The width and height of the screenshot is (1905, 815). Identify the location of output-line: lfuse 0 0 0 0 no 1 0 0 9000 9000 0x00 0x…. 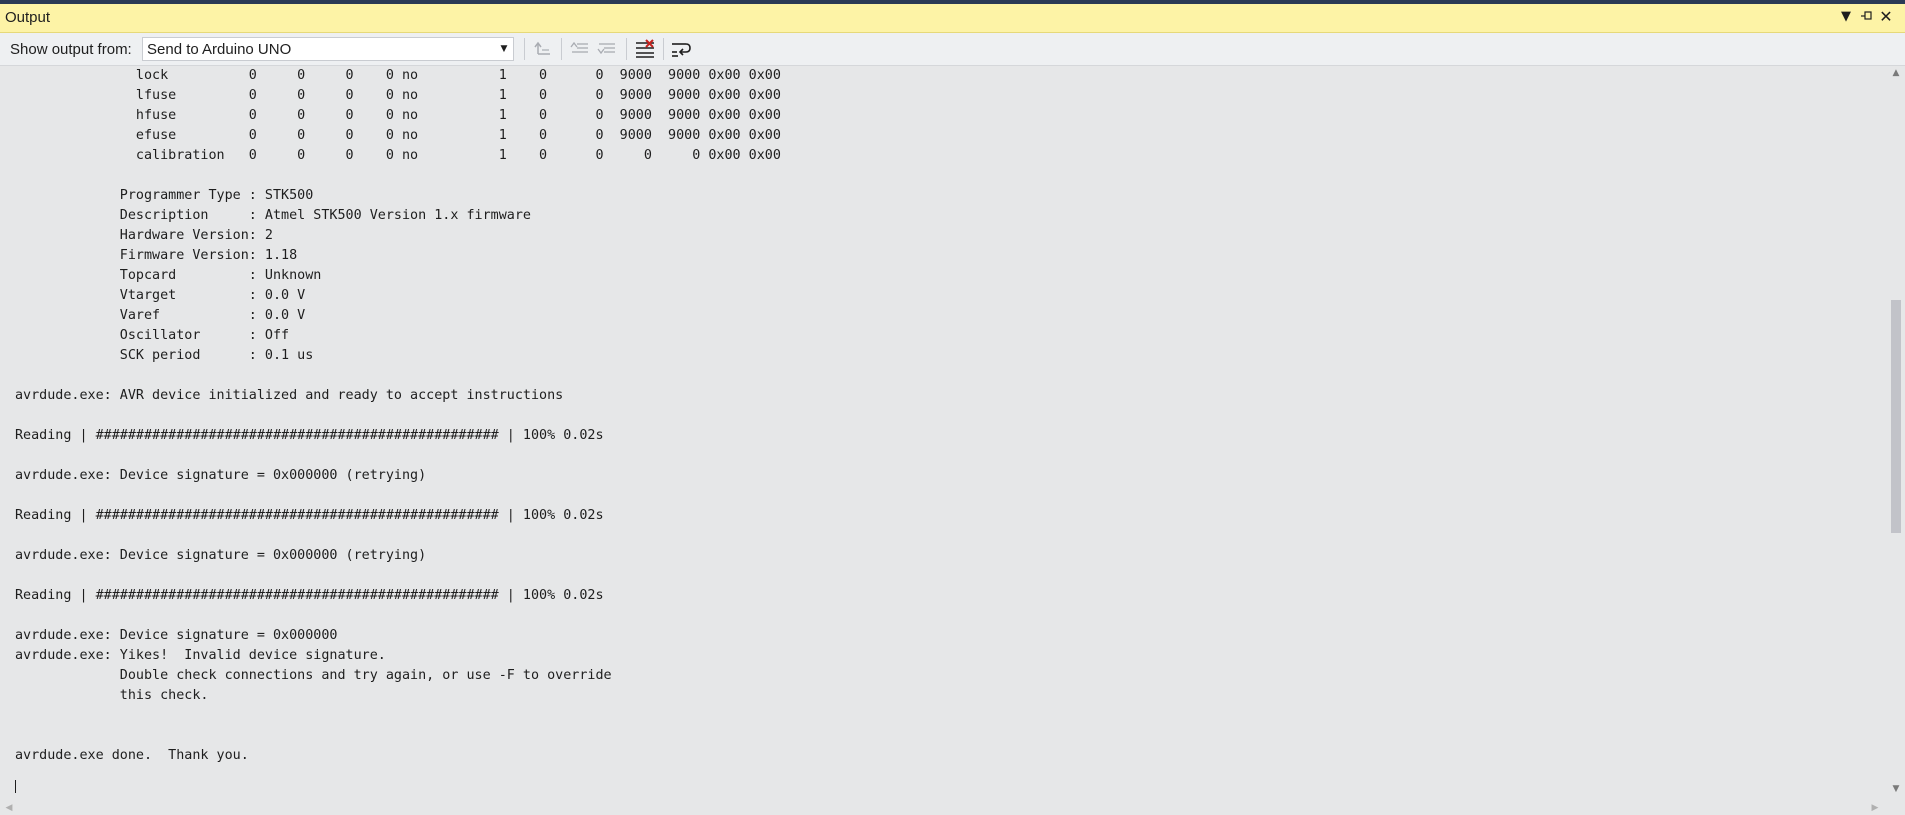
(398, 95).